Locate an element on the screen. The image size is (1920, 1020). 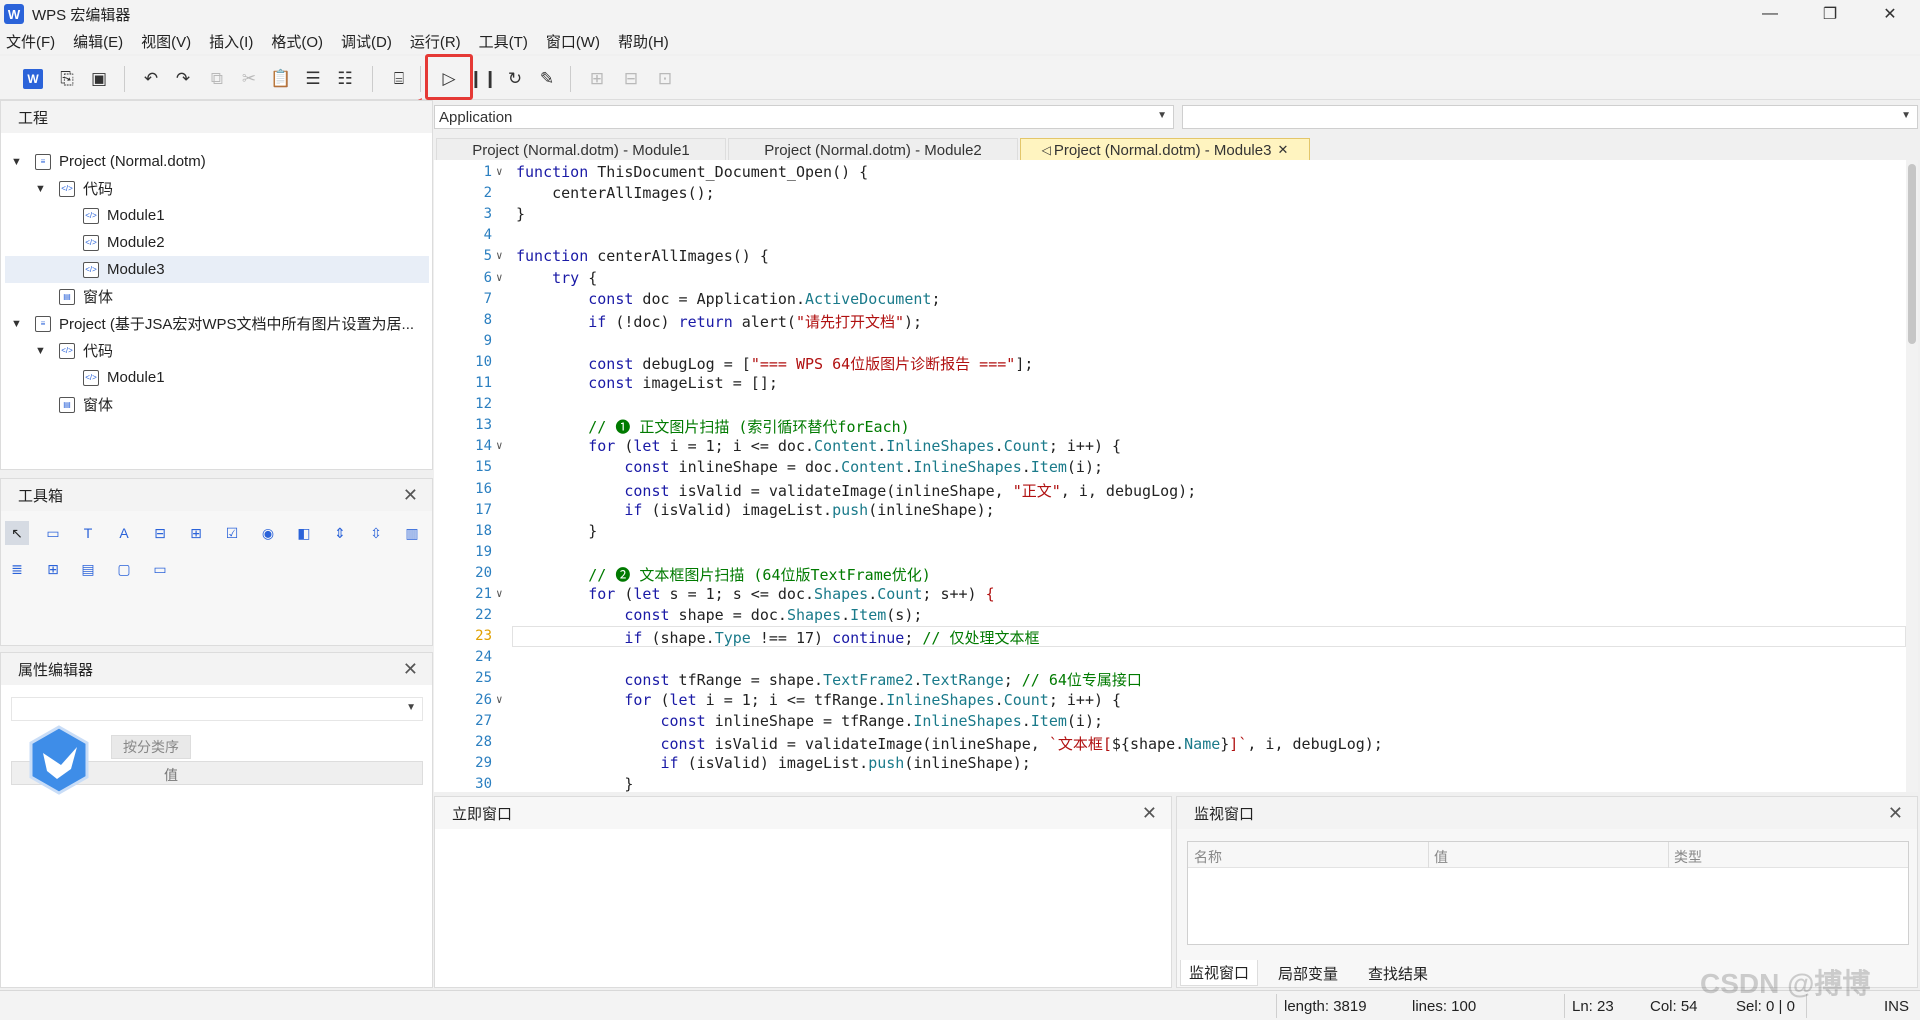
redo-icon: ↷ is located at coordinates (183, 79).